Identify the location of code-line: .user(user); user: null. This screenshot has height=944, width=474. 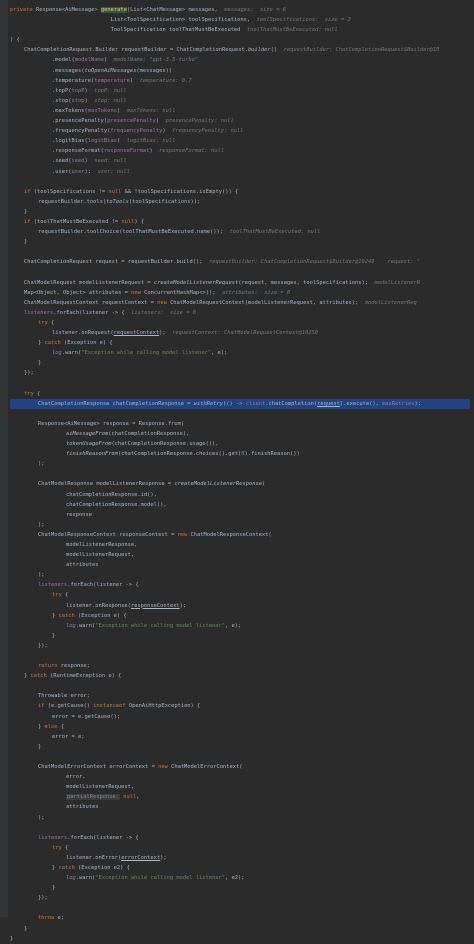
(240, 172).